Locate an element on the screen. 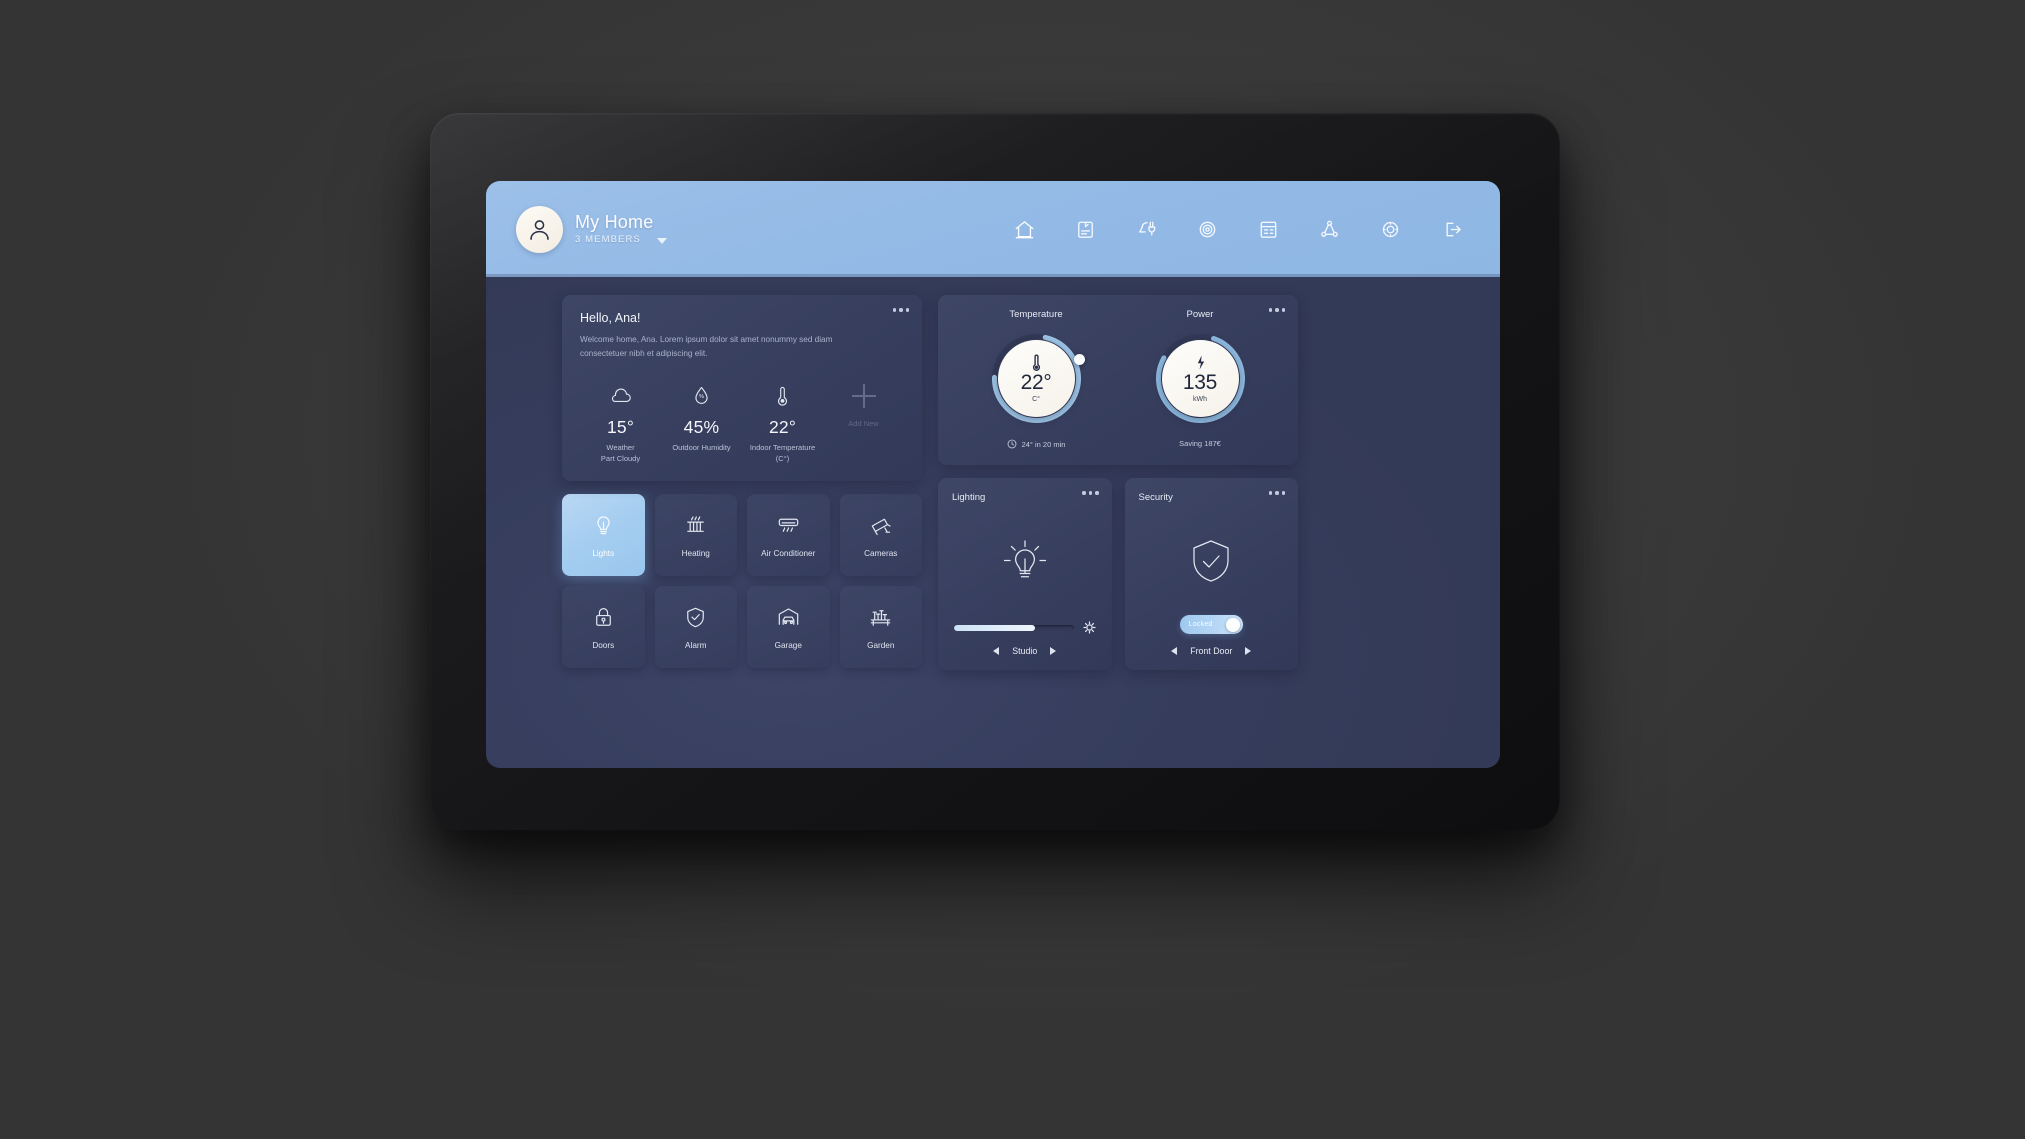  chevron-down-icon is located at coordinates (661, 240).